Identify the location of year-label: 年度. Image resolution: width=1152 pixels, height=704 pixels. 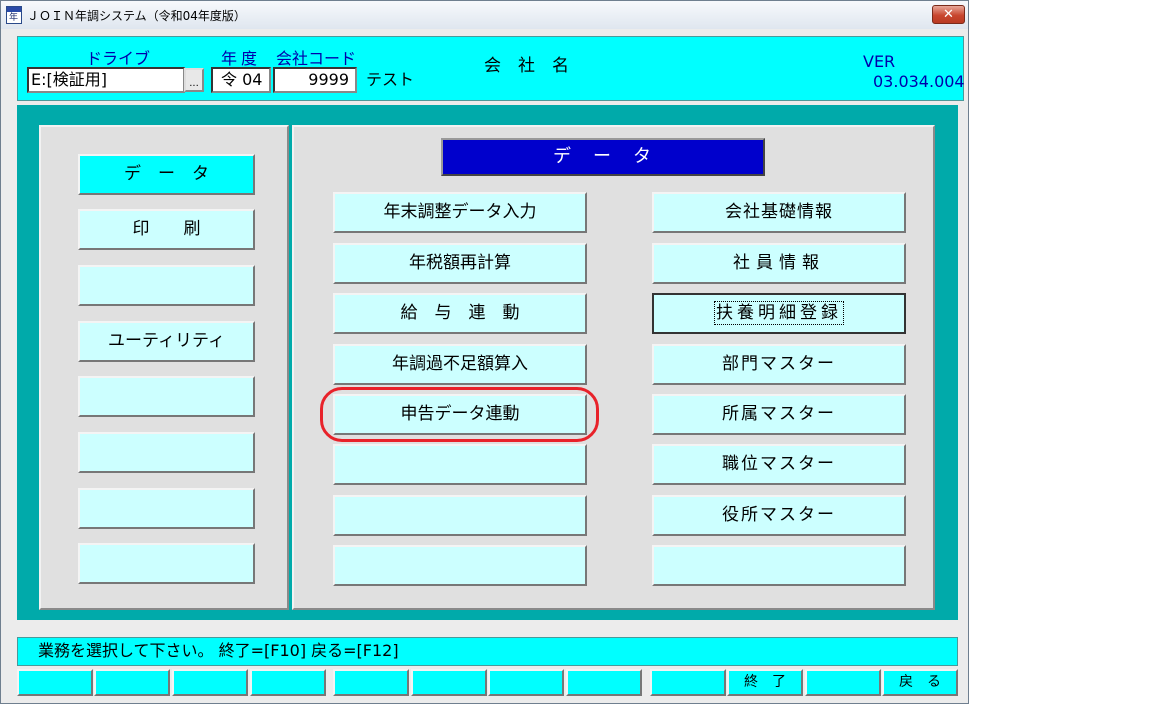
(241, 58).